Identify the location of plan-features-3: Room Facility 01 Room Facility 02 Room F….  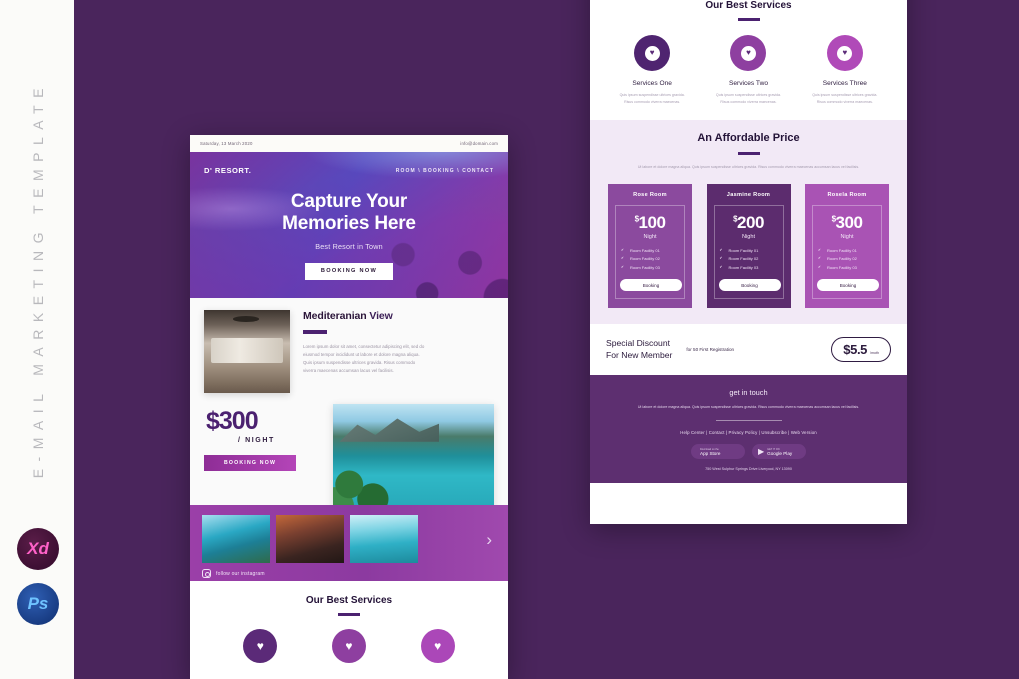
(847, 259).